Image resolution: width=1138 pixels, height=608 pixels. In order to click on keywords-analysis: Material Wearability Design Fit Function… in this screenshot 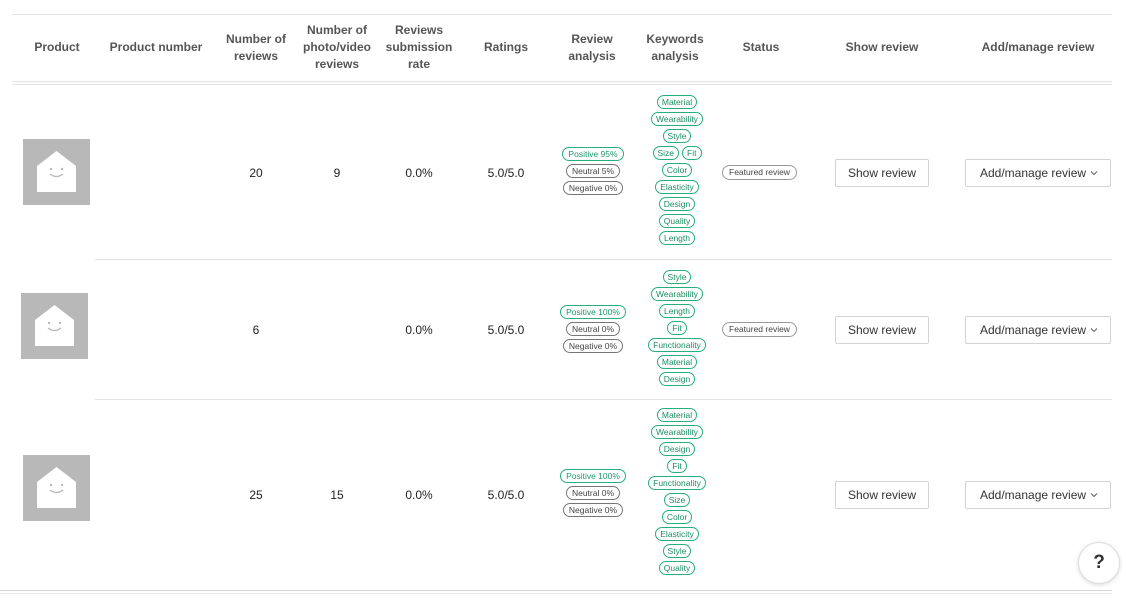, I will do `click(677, 491)`.